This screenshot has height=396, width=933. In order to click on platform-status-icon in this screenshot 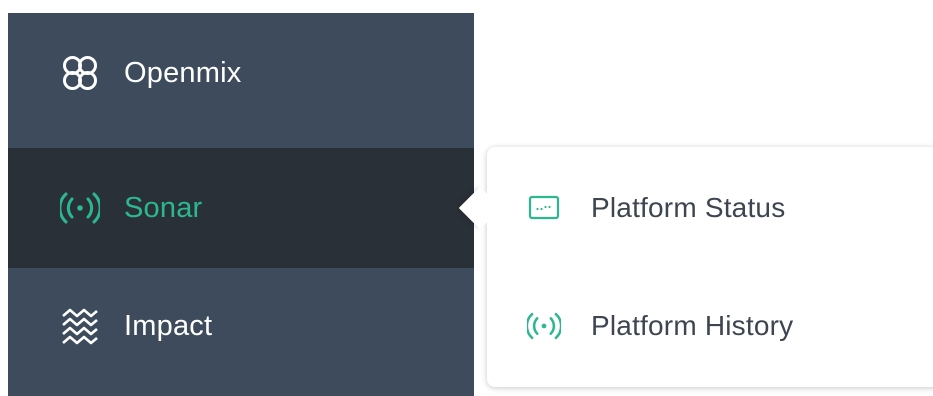, I will do `click(544, 208)`.